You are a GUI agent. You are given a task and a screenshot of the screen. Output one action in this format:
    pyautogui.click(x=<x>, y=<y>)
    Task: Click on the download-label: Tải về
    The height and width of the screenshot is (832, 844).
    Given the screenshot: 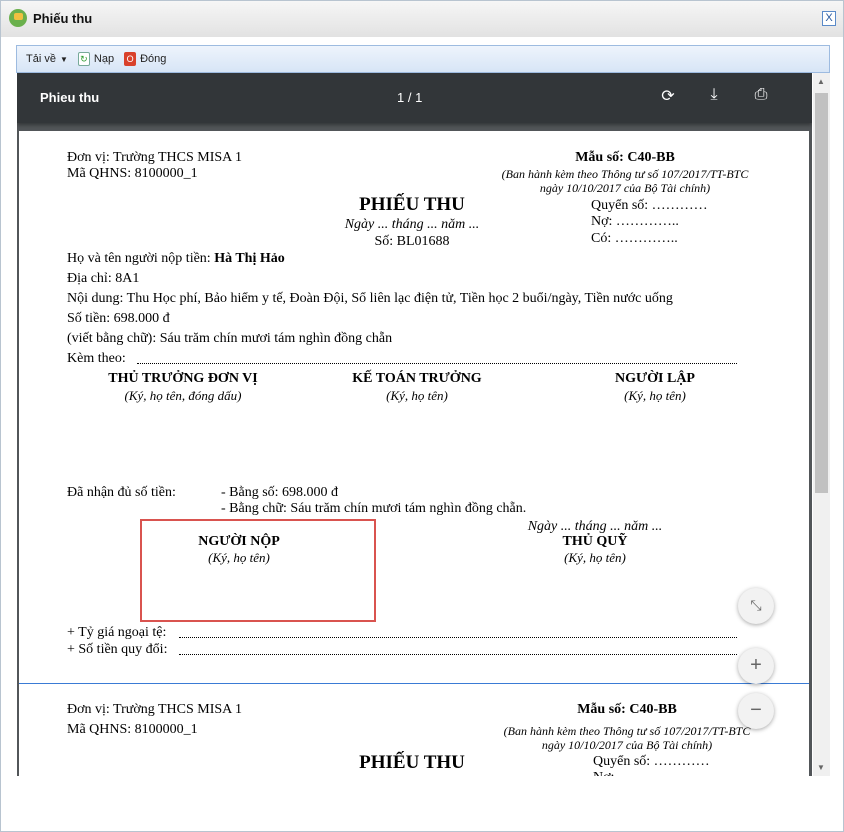 What is the action you would take?
    pyautogui.click(x=41, y=59)
    